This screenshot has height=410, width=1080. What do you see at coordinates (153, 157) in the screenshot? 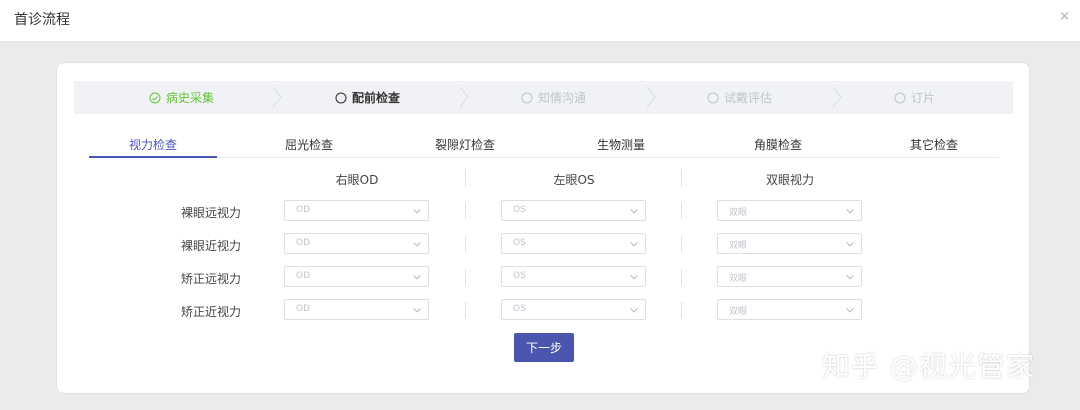
I see `active-tab-indicator` at bounding box center [153, 157].